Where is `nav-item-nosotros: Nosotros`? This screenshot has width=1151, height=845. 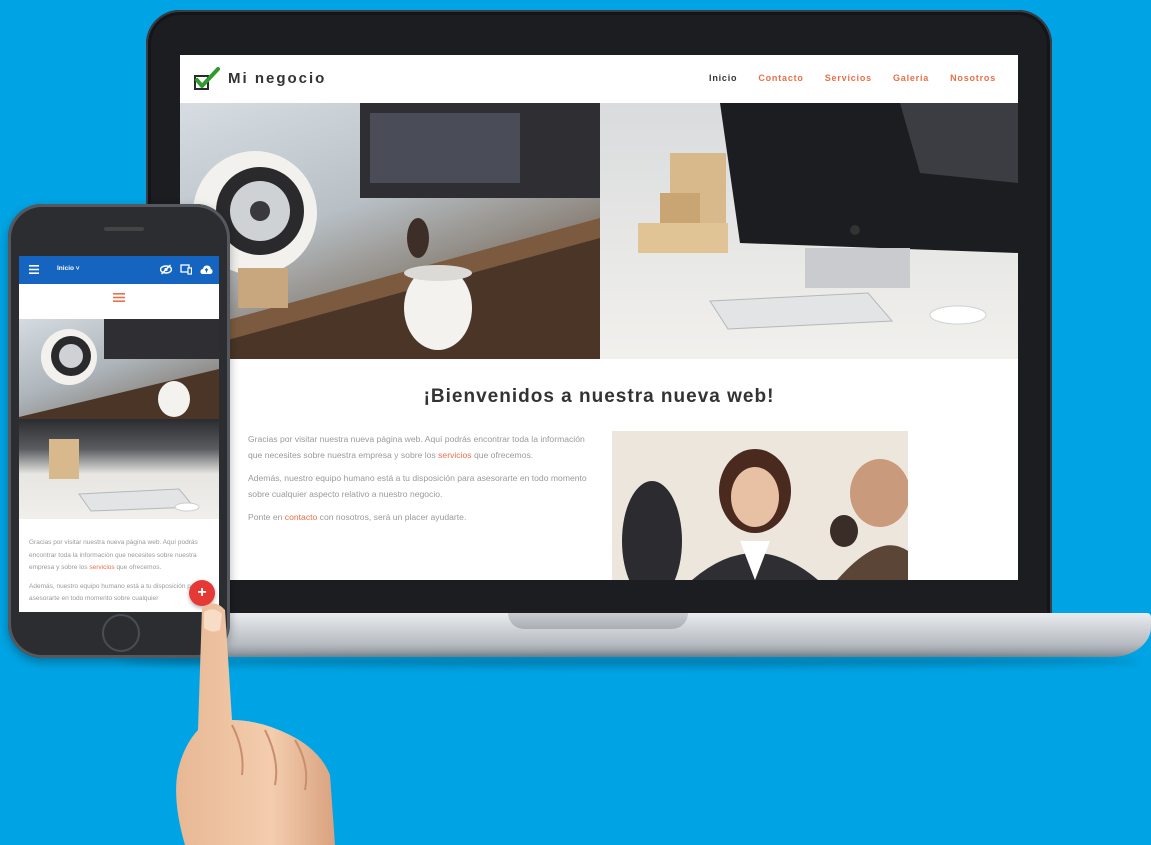
nav-item-nosotros: Nosotros is located at coordinates (973, 78).